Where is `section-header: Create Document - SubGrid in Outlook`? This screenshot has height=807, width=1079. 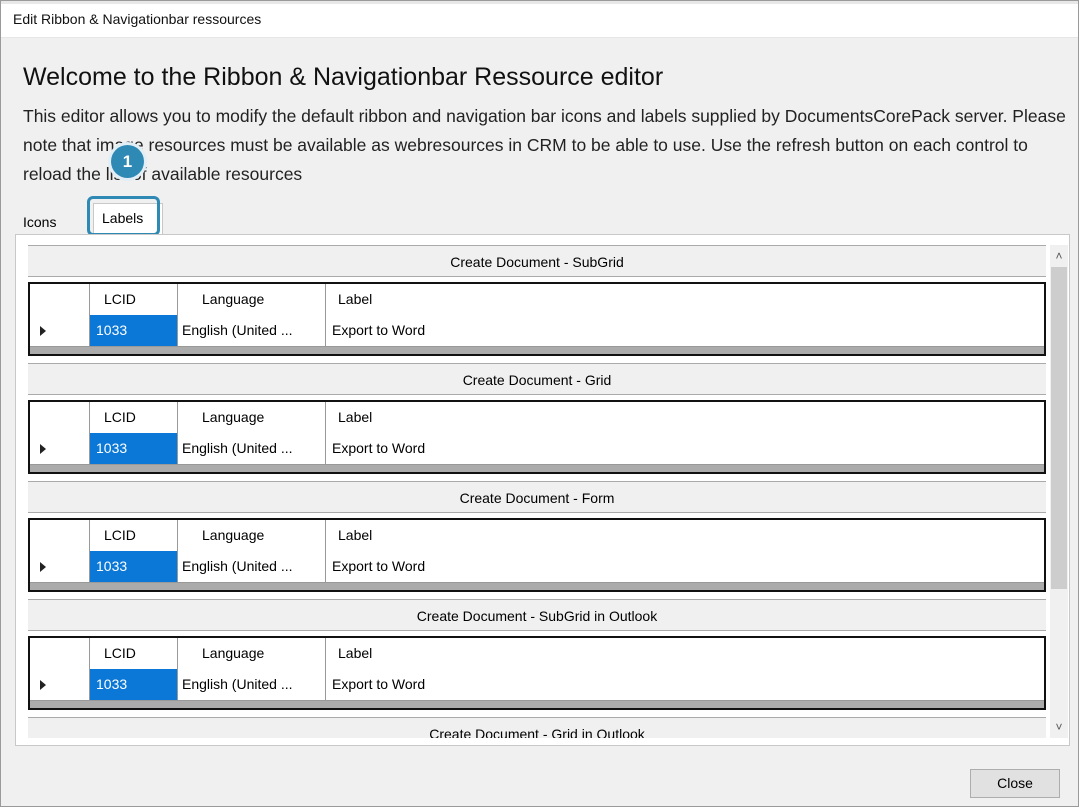
section-header: Create Document - SubGrid in Outlook is located at coordinates (537, 615).